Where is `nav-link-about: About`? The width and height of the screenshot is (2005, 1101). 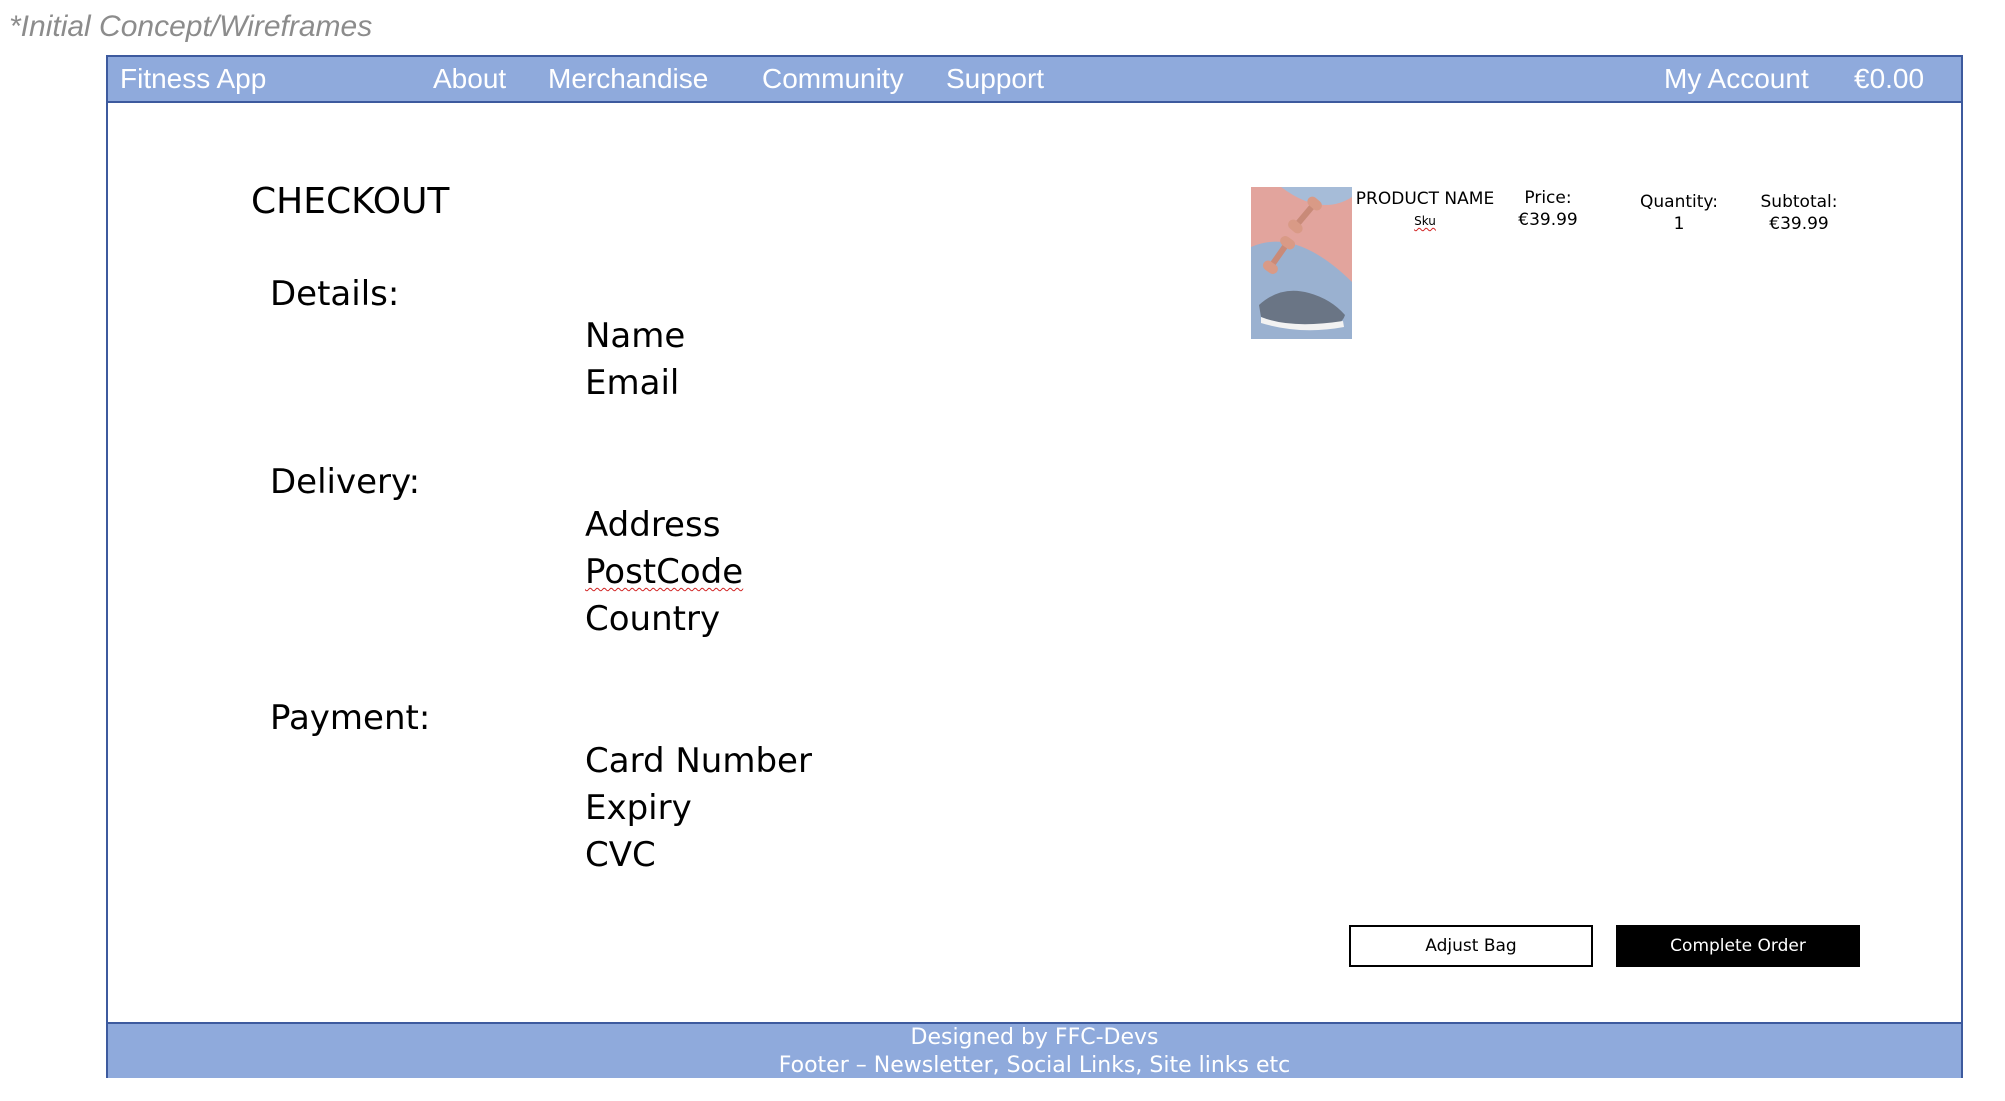 nav-link-about: About is located at coordinates (469, 79).